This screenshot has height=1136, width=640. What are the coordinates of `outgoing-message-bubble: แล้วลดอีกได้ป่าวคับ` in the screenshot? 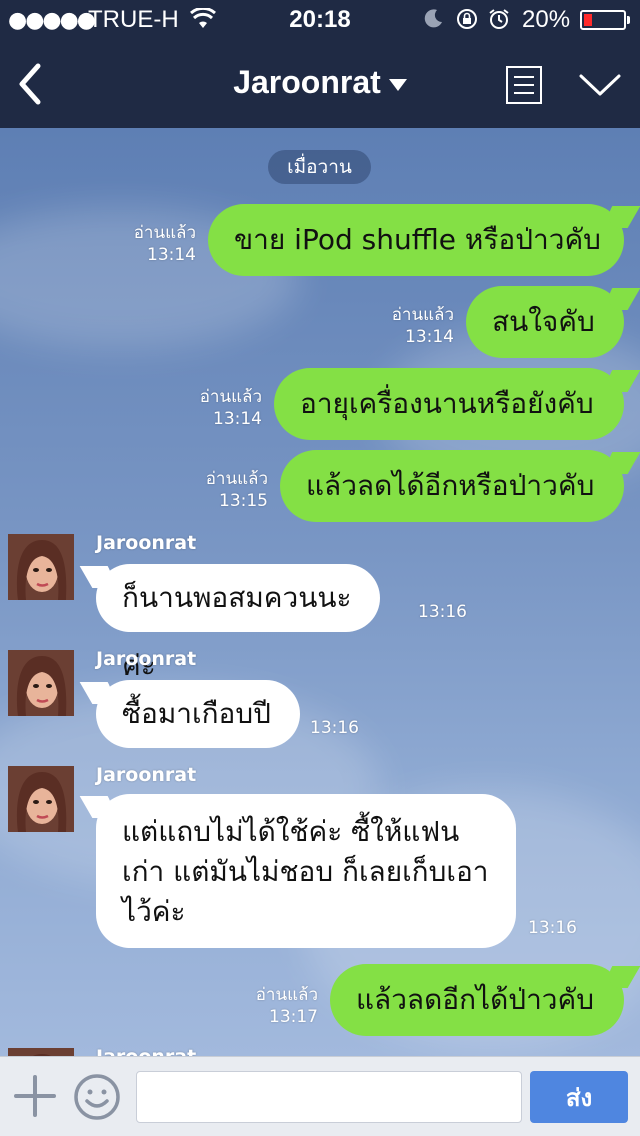 It's located at (485, 1000).